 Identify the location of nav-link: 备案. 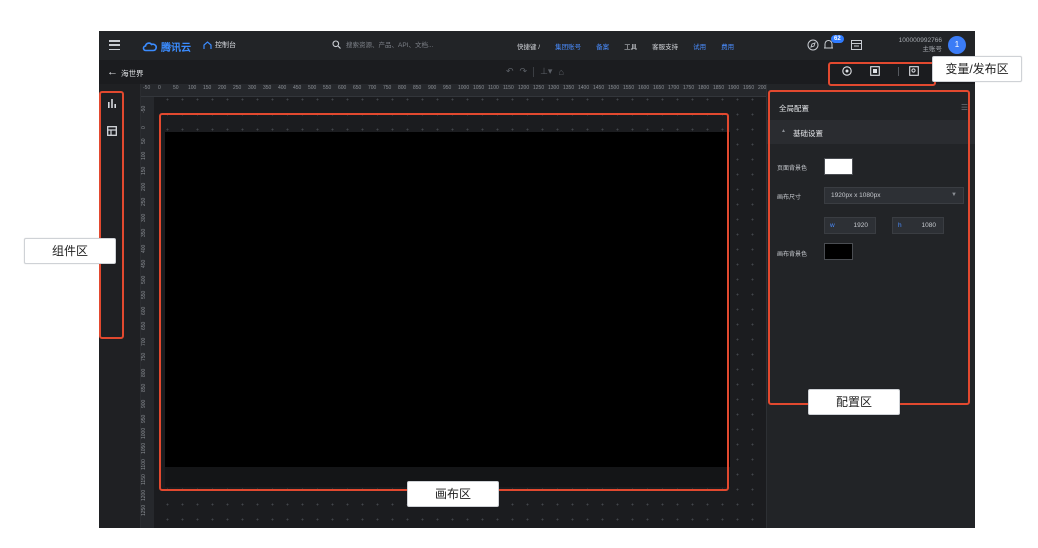
(602, 46).